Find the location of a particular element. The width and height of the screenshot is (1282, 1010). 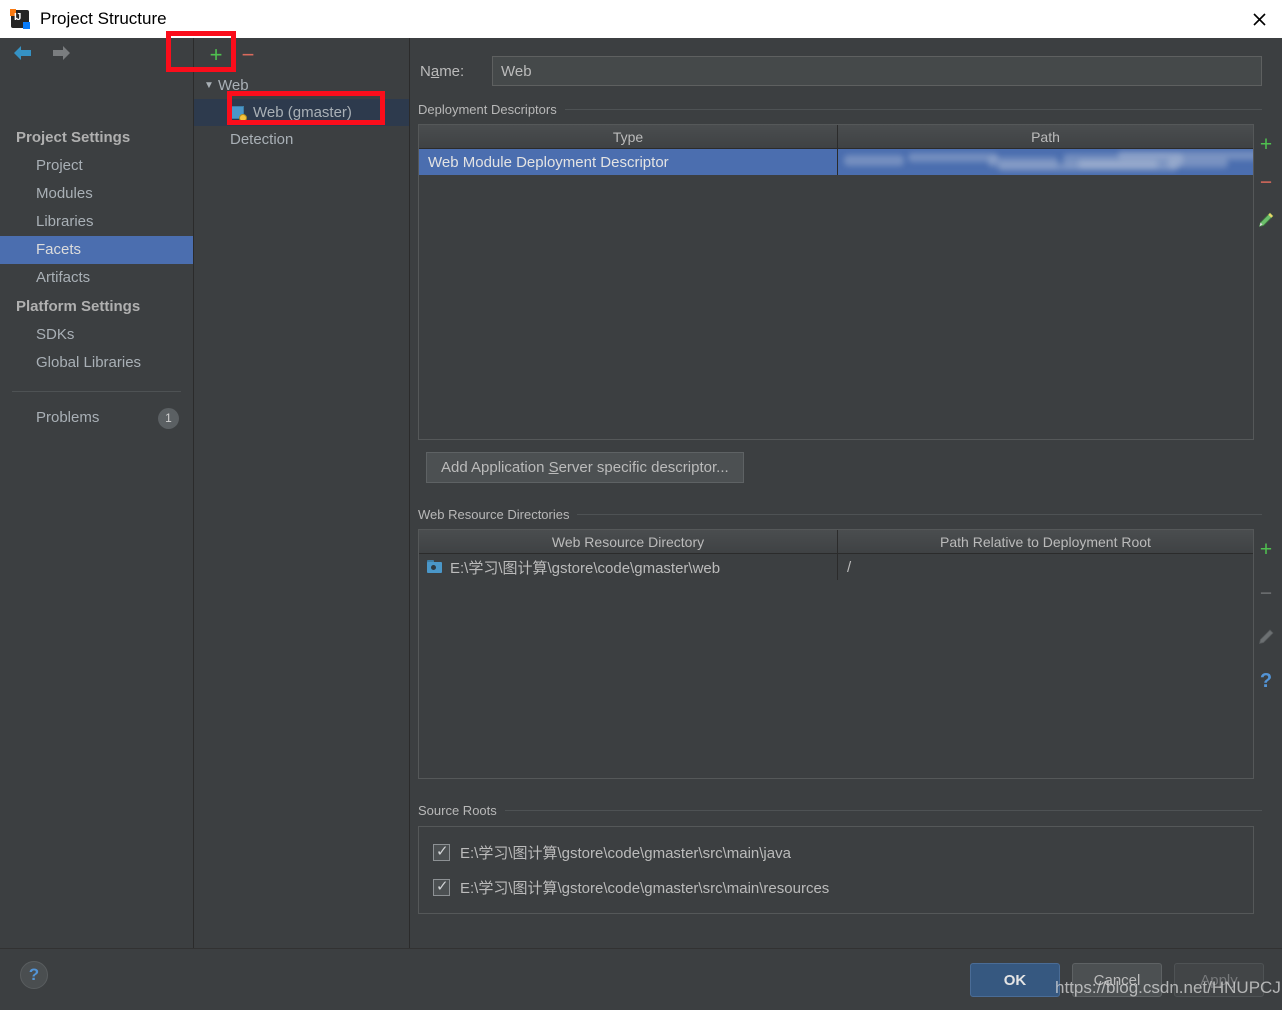

web-resource-directory-text: E:\学习\图计算\gstore\code\gmaster\web is located at coordinates (585, 568).